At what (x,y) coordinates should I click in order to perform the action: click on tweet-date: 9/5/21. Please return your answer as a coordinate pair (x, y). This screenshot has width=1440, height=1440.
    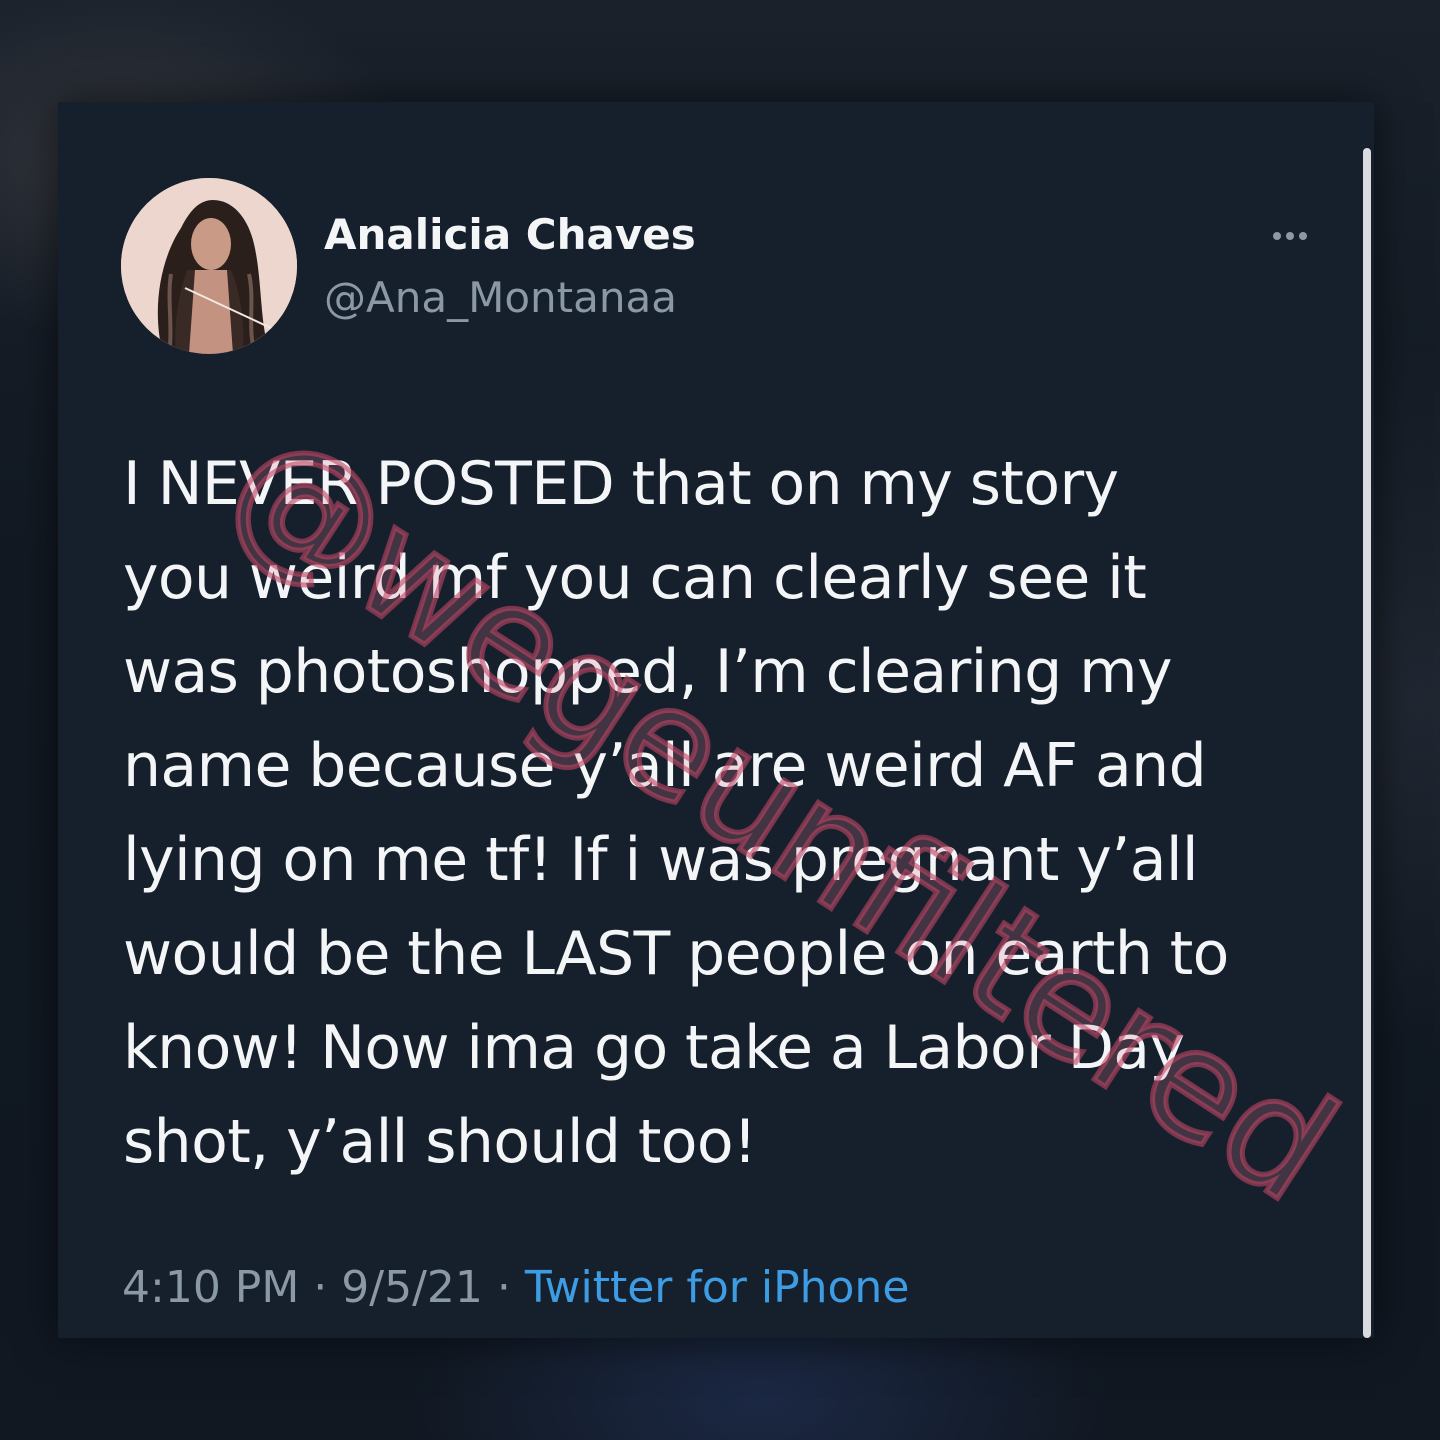
    Looking at the image, I should click on (412, 1287).